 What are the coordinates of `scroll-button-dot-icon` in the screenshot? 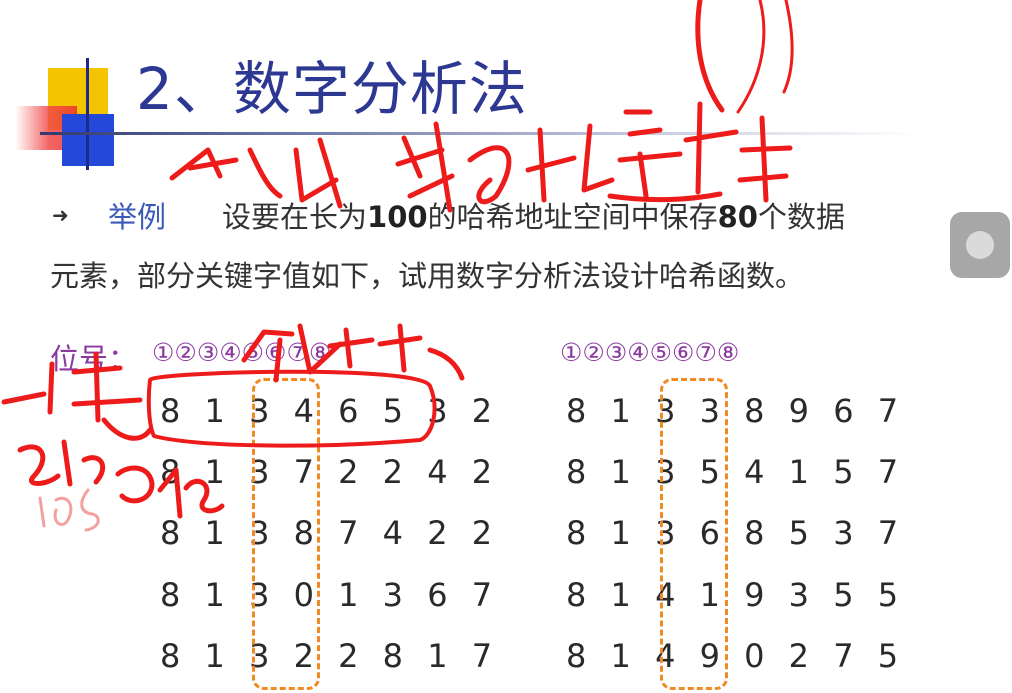 It's located at (980, 245).